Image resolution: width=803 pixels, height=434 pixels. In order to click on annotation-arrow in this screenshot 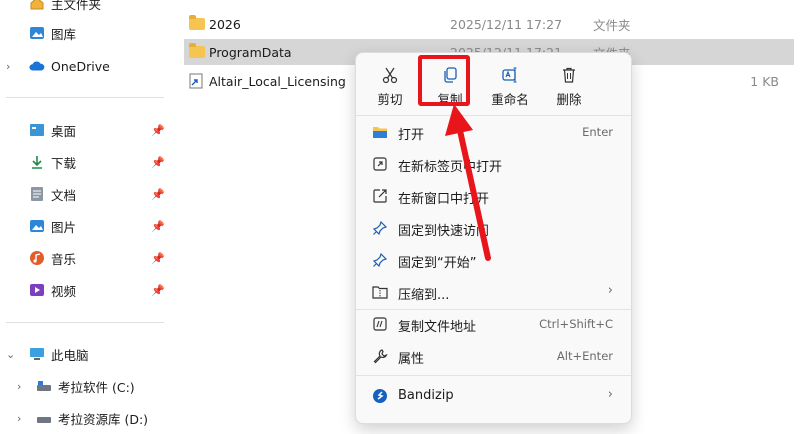, I will do `click(468, 182)`.